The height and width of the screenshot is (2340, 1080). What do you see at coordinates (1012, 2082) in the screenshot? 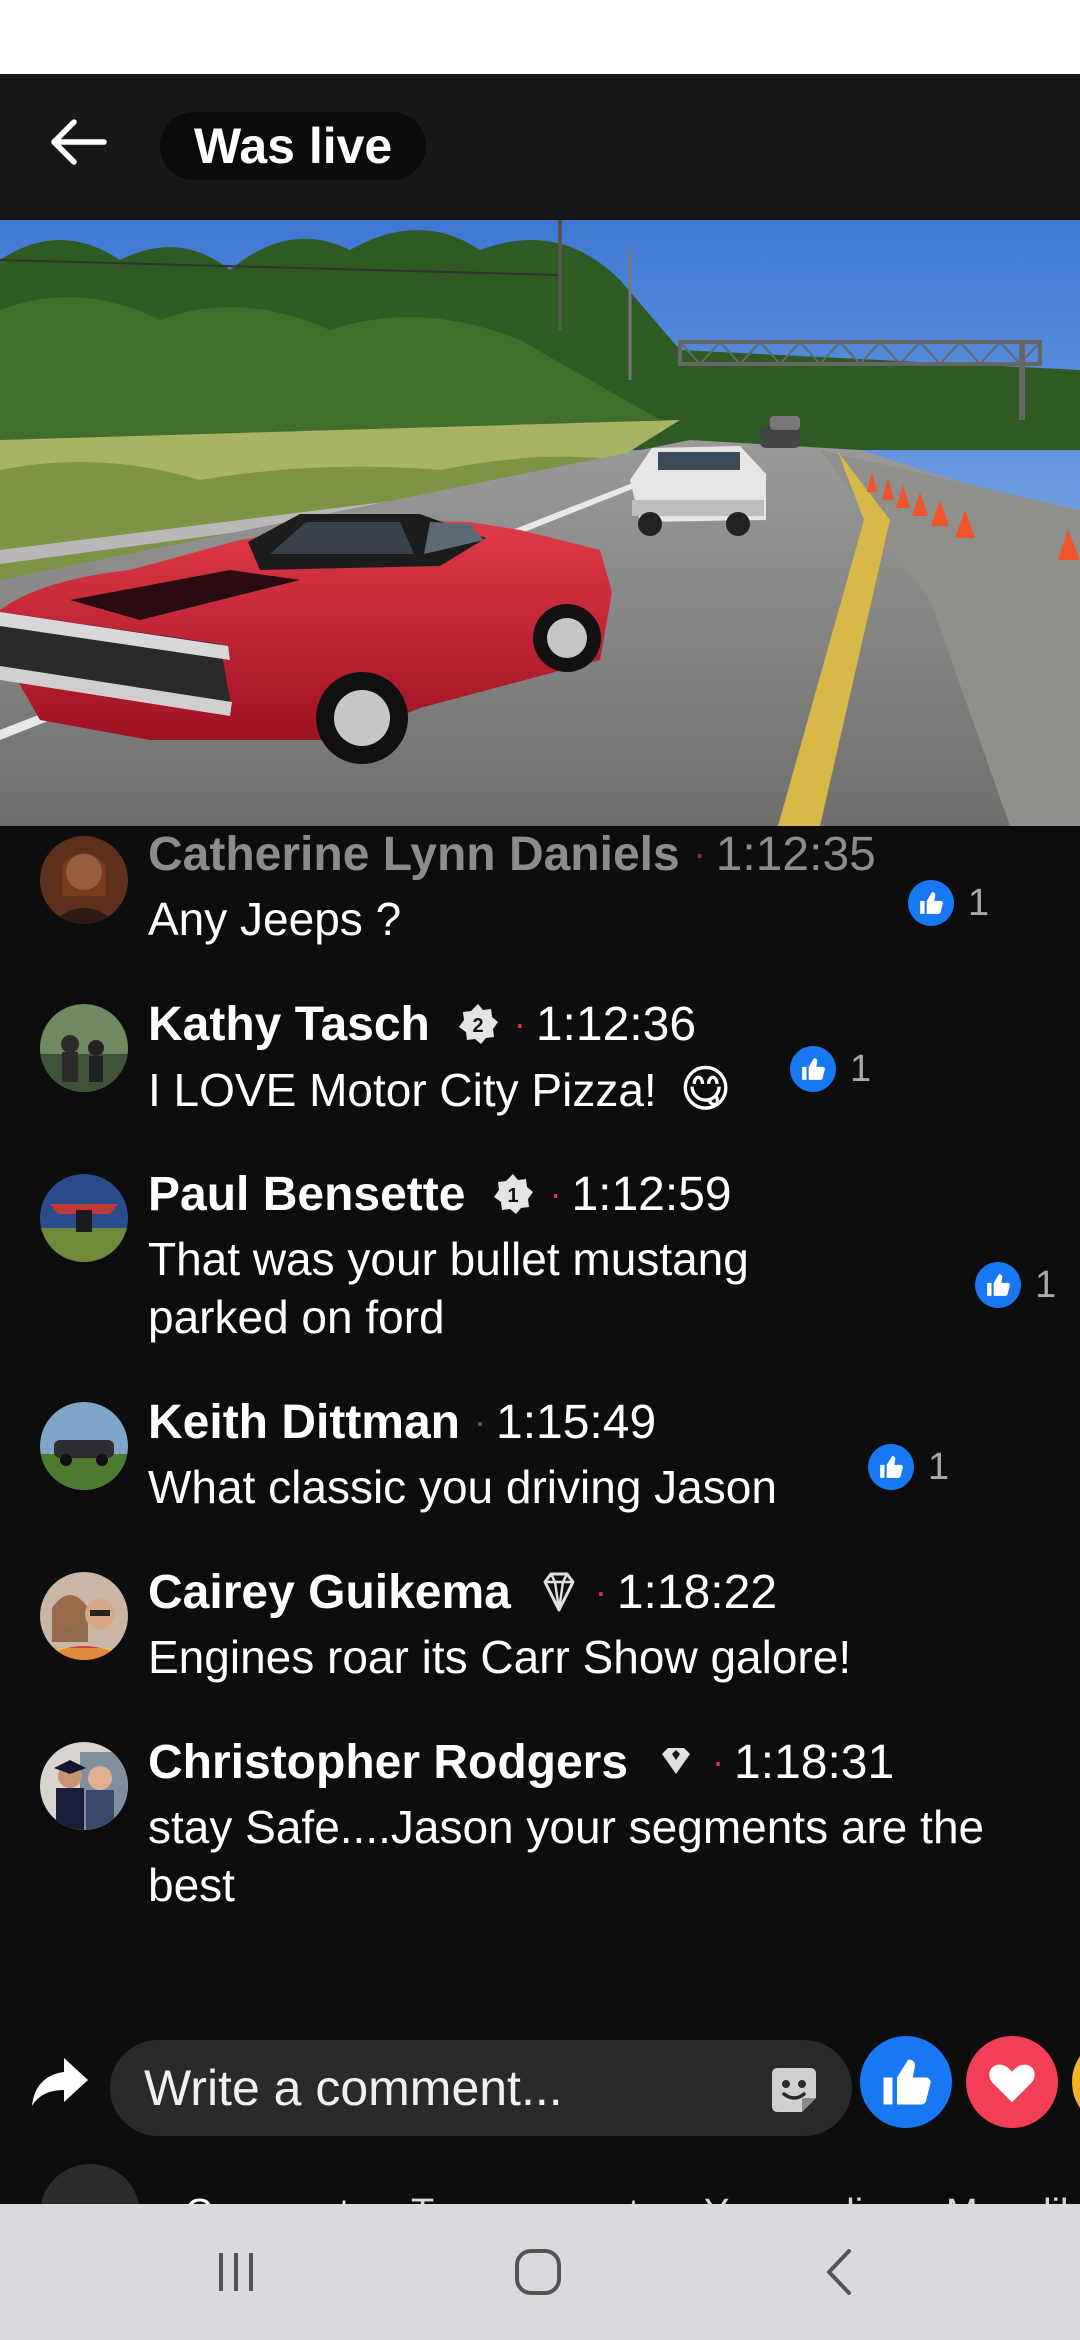
I see `love-reaction-icon` at bounding box center [1012, 2082].